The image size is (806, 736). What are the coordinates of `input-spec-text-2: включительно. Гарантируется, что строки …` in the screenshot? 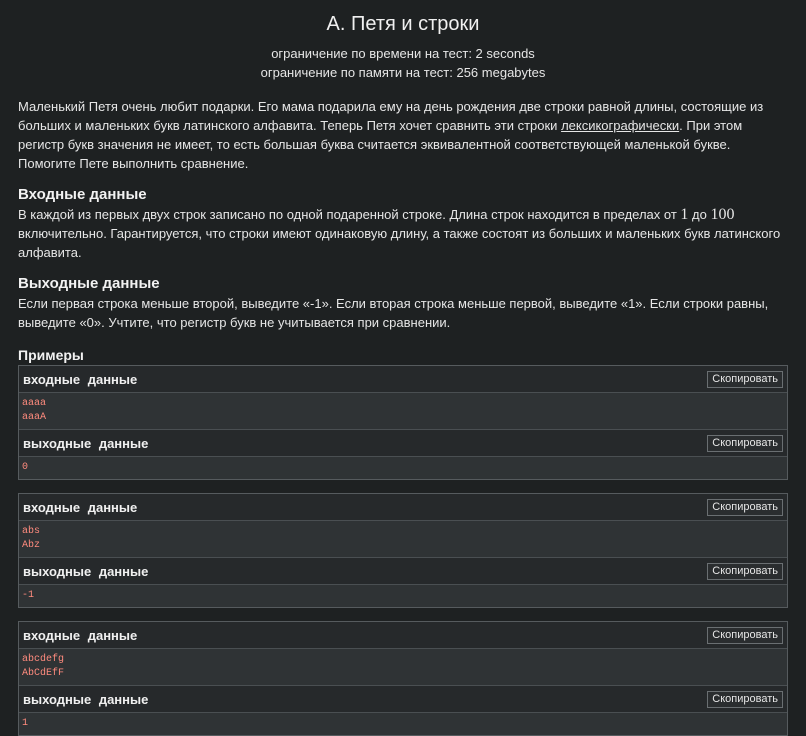 It's located at (399, 243).